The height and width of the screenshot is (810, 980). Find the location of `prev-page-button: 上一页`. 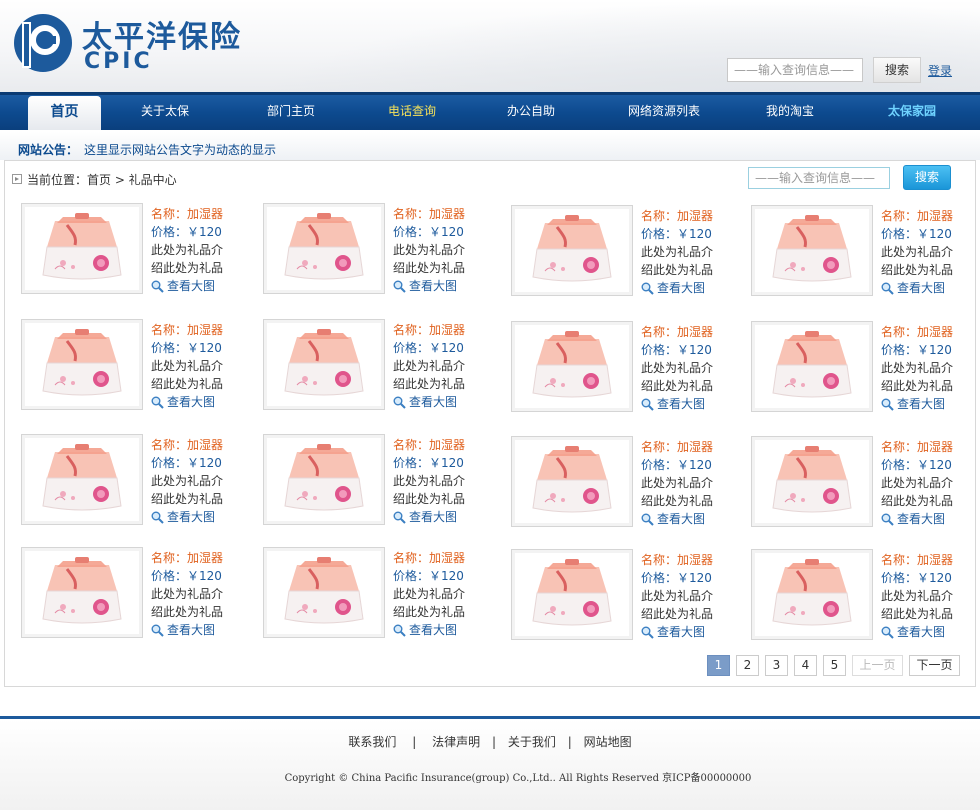

prev-page-button: 上一页 is located at coordinates (877, 665).